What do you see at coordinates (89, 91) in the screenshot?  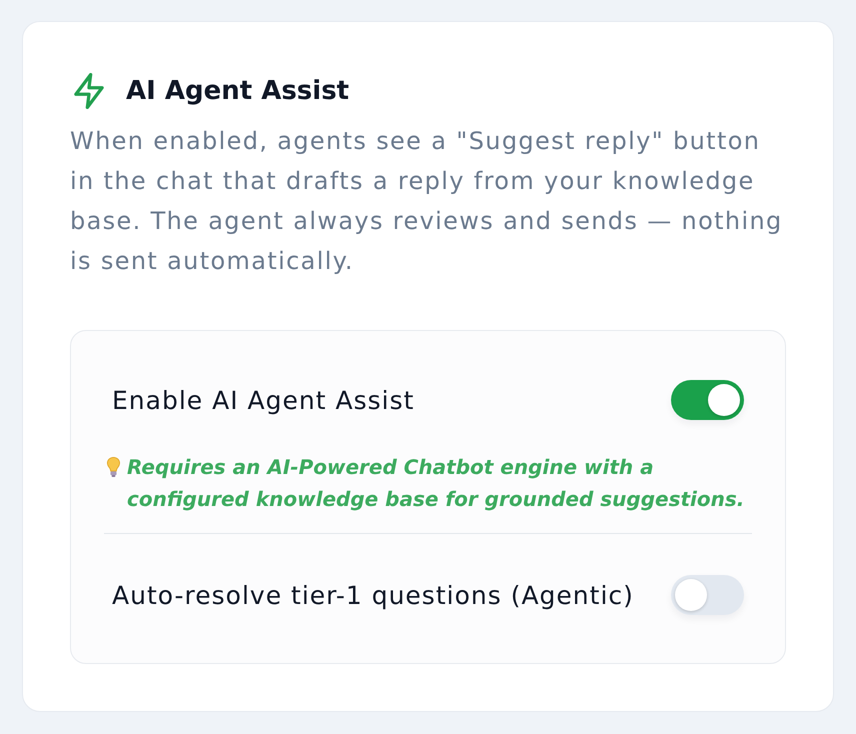 I see `lightning-bolt-icon` at bounding box center [89, 91].